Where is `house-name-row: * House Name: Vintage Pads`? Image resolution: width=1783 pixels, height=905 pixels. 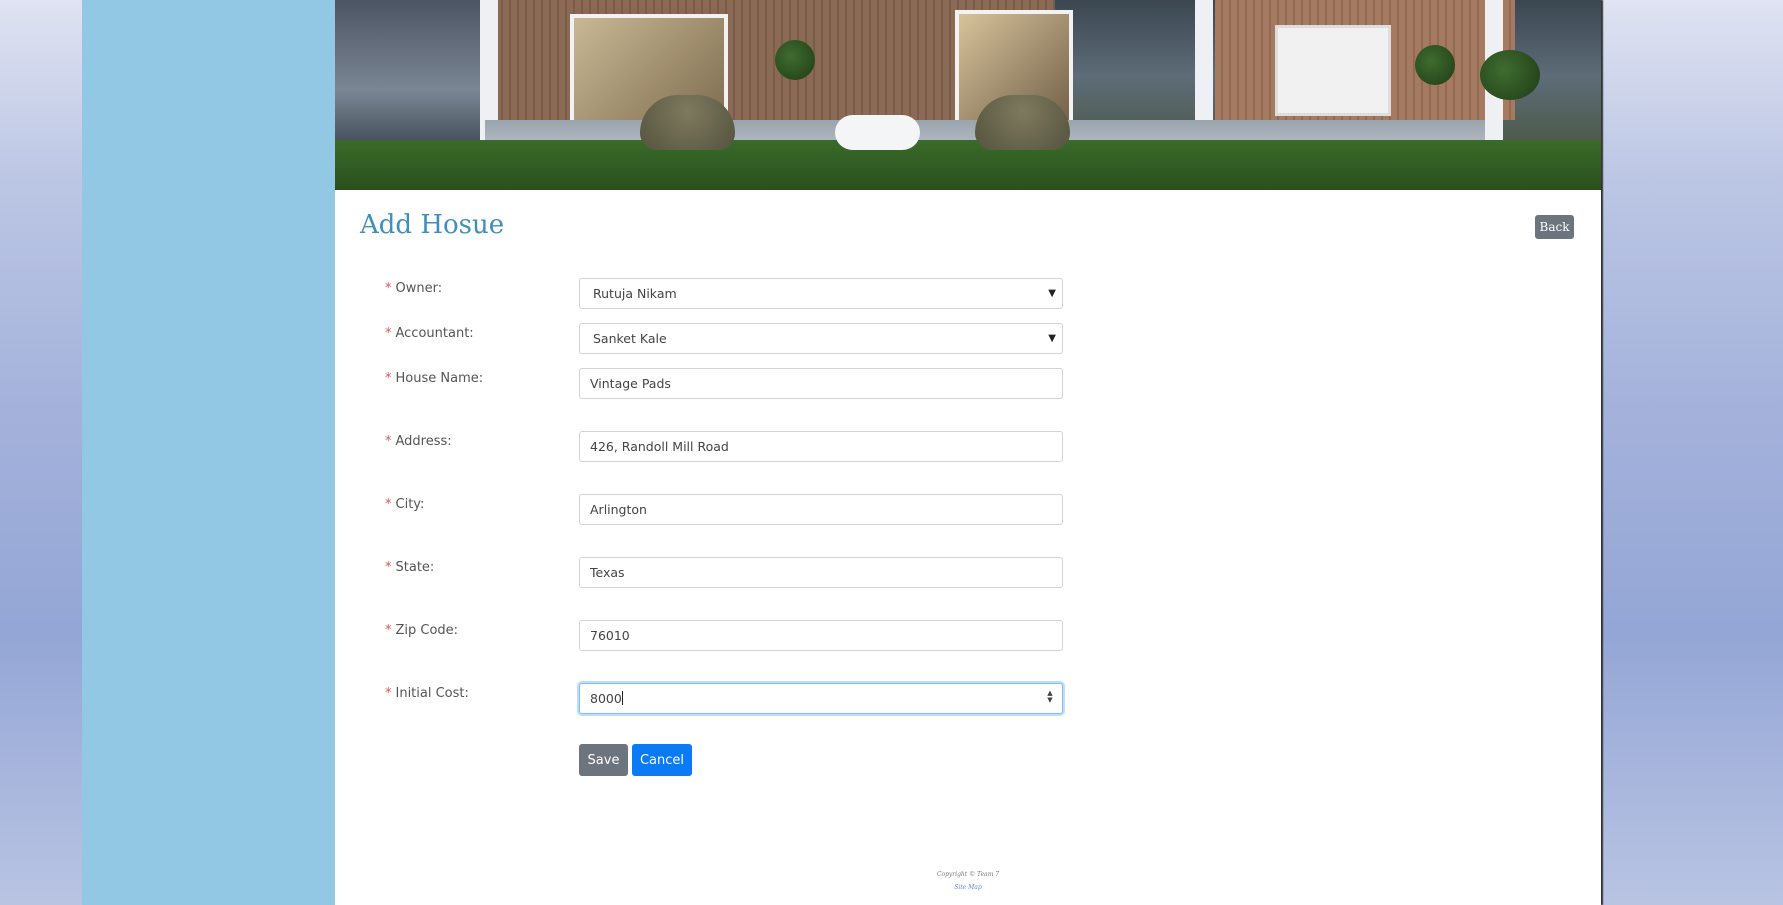 house-name-row: * House Name: Vintage Pads is located at coordinates (968, 384).